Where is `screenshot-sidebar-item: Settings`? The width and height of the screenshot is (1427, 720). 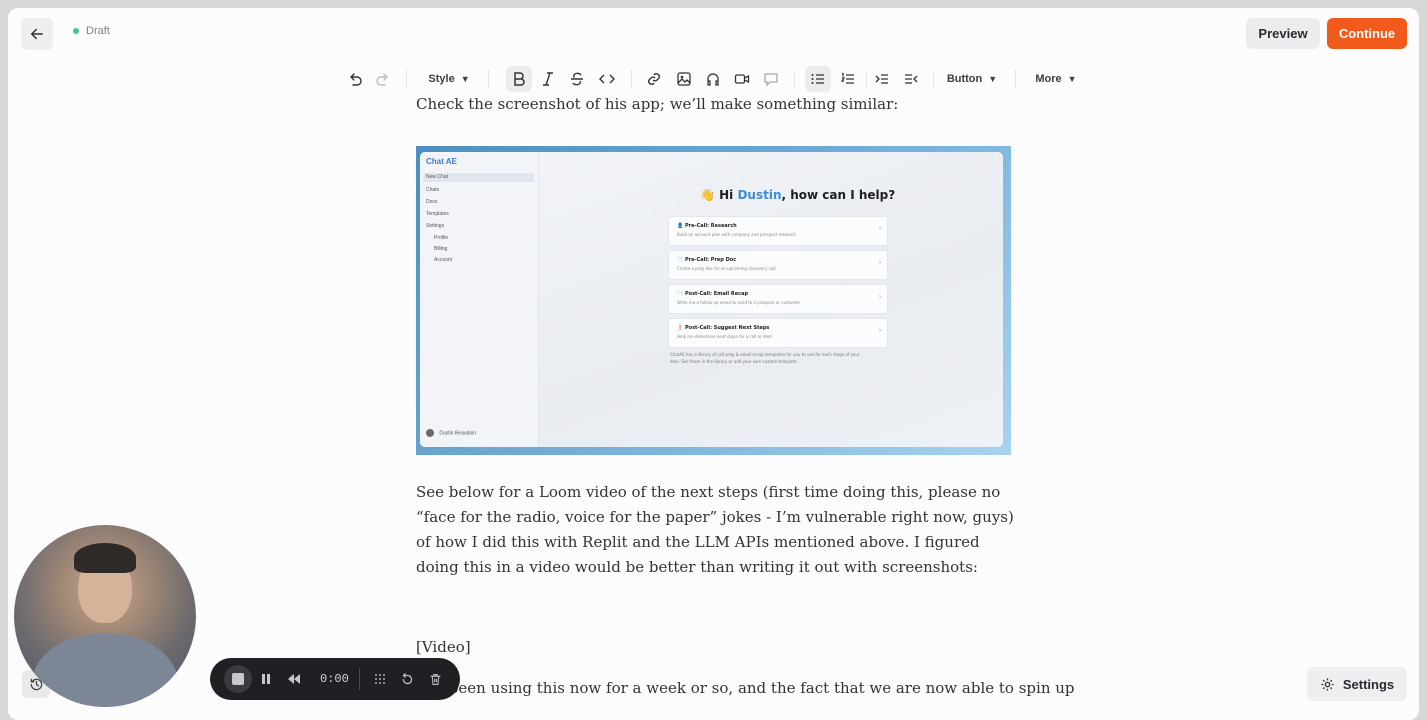
screenshot-sidebar-item: Settings is located at coordinates (435, 226).